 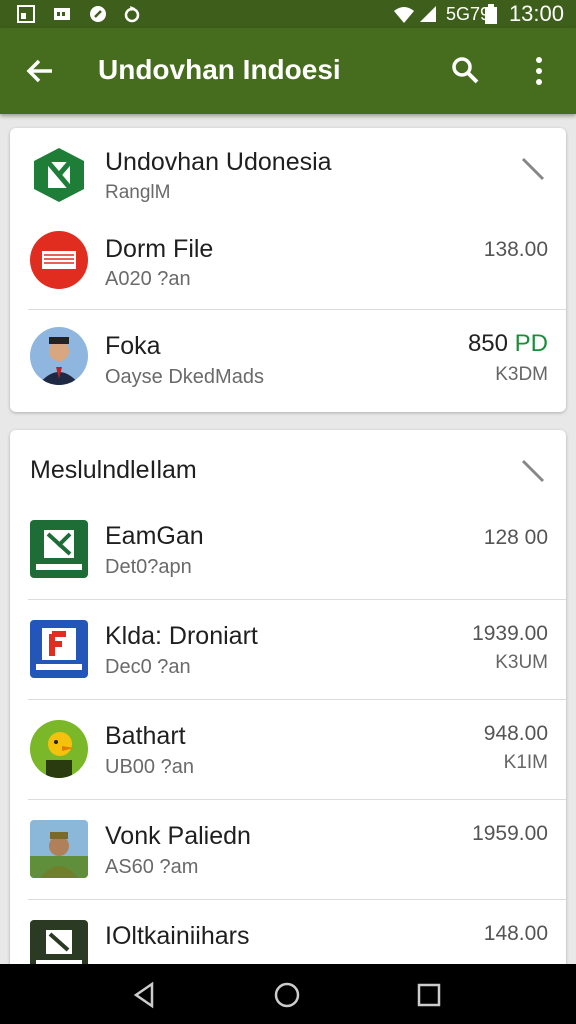 What do you see at coordinates (177, 936) in the screenshot?
I see `item-name: IOltkainiihars` at bounding box center [177, 936].